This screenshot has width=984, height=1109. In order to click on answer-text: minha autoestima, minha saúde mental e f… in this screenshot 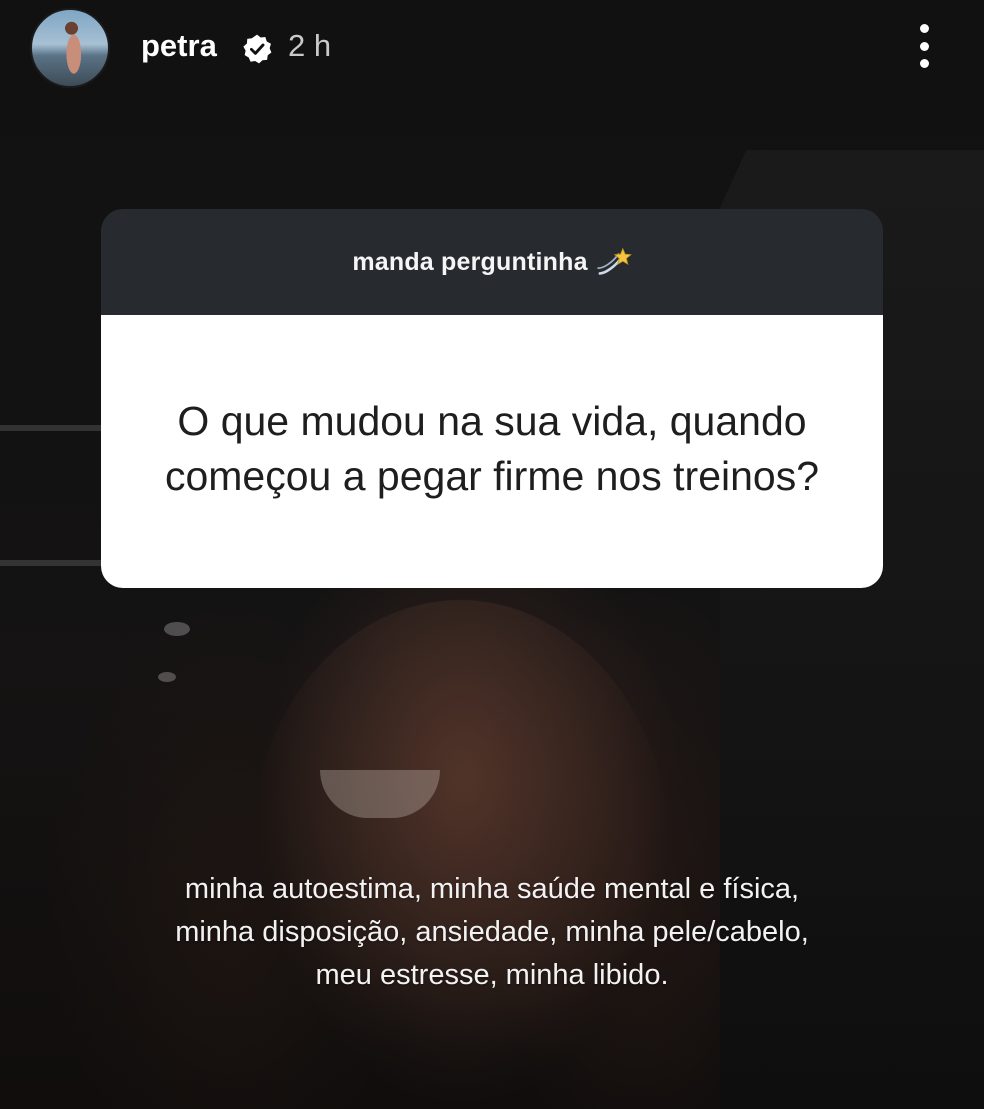, I will do `click(492, 932)`.